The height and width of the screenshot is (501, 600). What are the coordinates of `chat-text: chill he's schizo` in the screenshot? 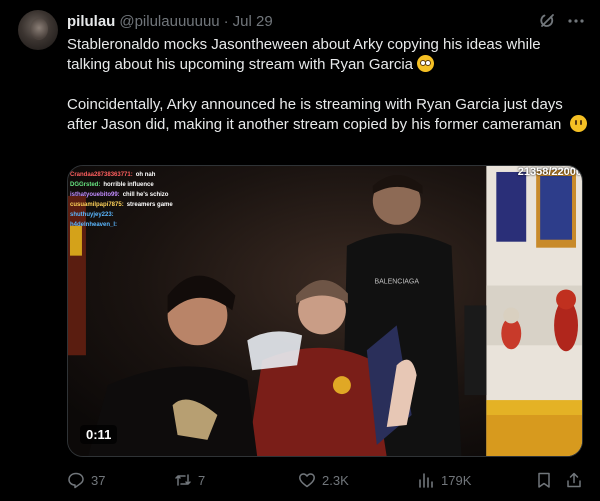 It's located at (145, 195).